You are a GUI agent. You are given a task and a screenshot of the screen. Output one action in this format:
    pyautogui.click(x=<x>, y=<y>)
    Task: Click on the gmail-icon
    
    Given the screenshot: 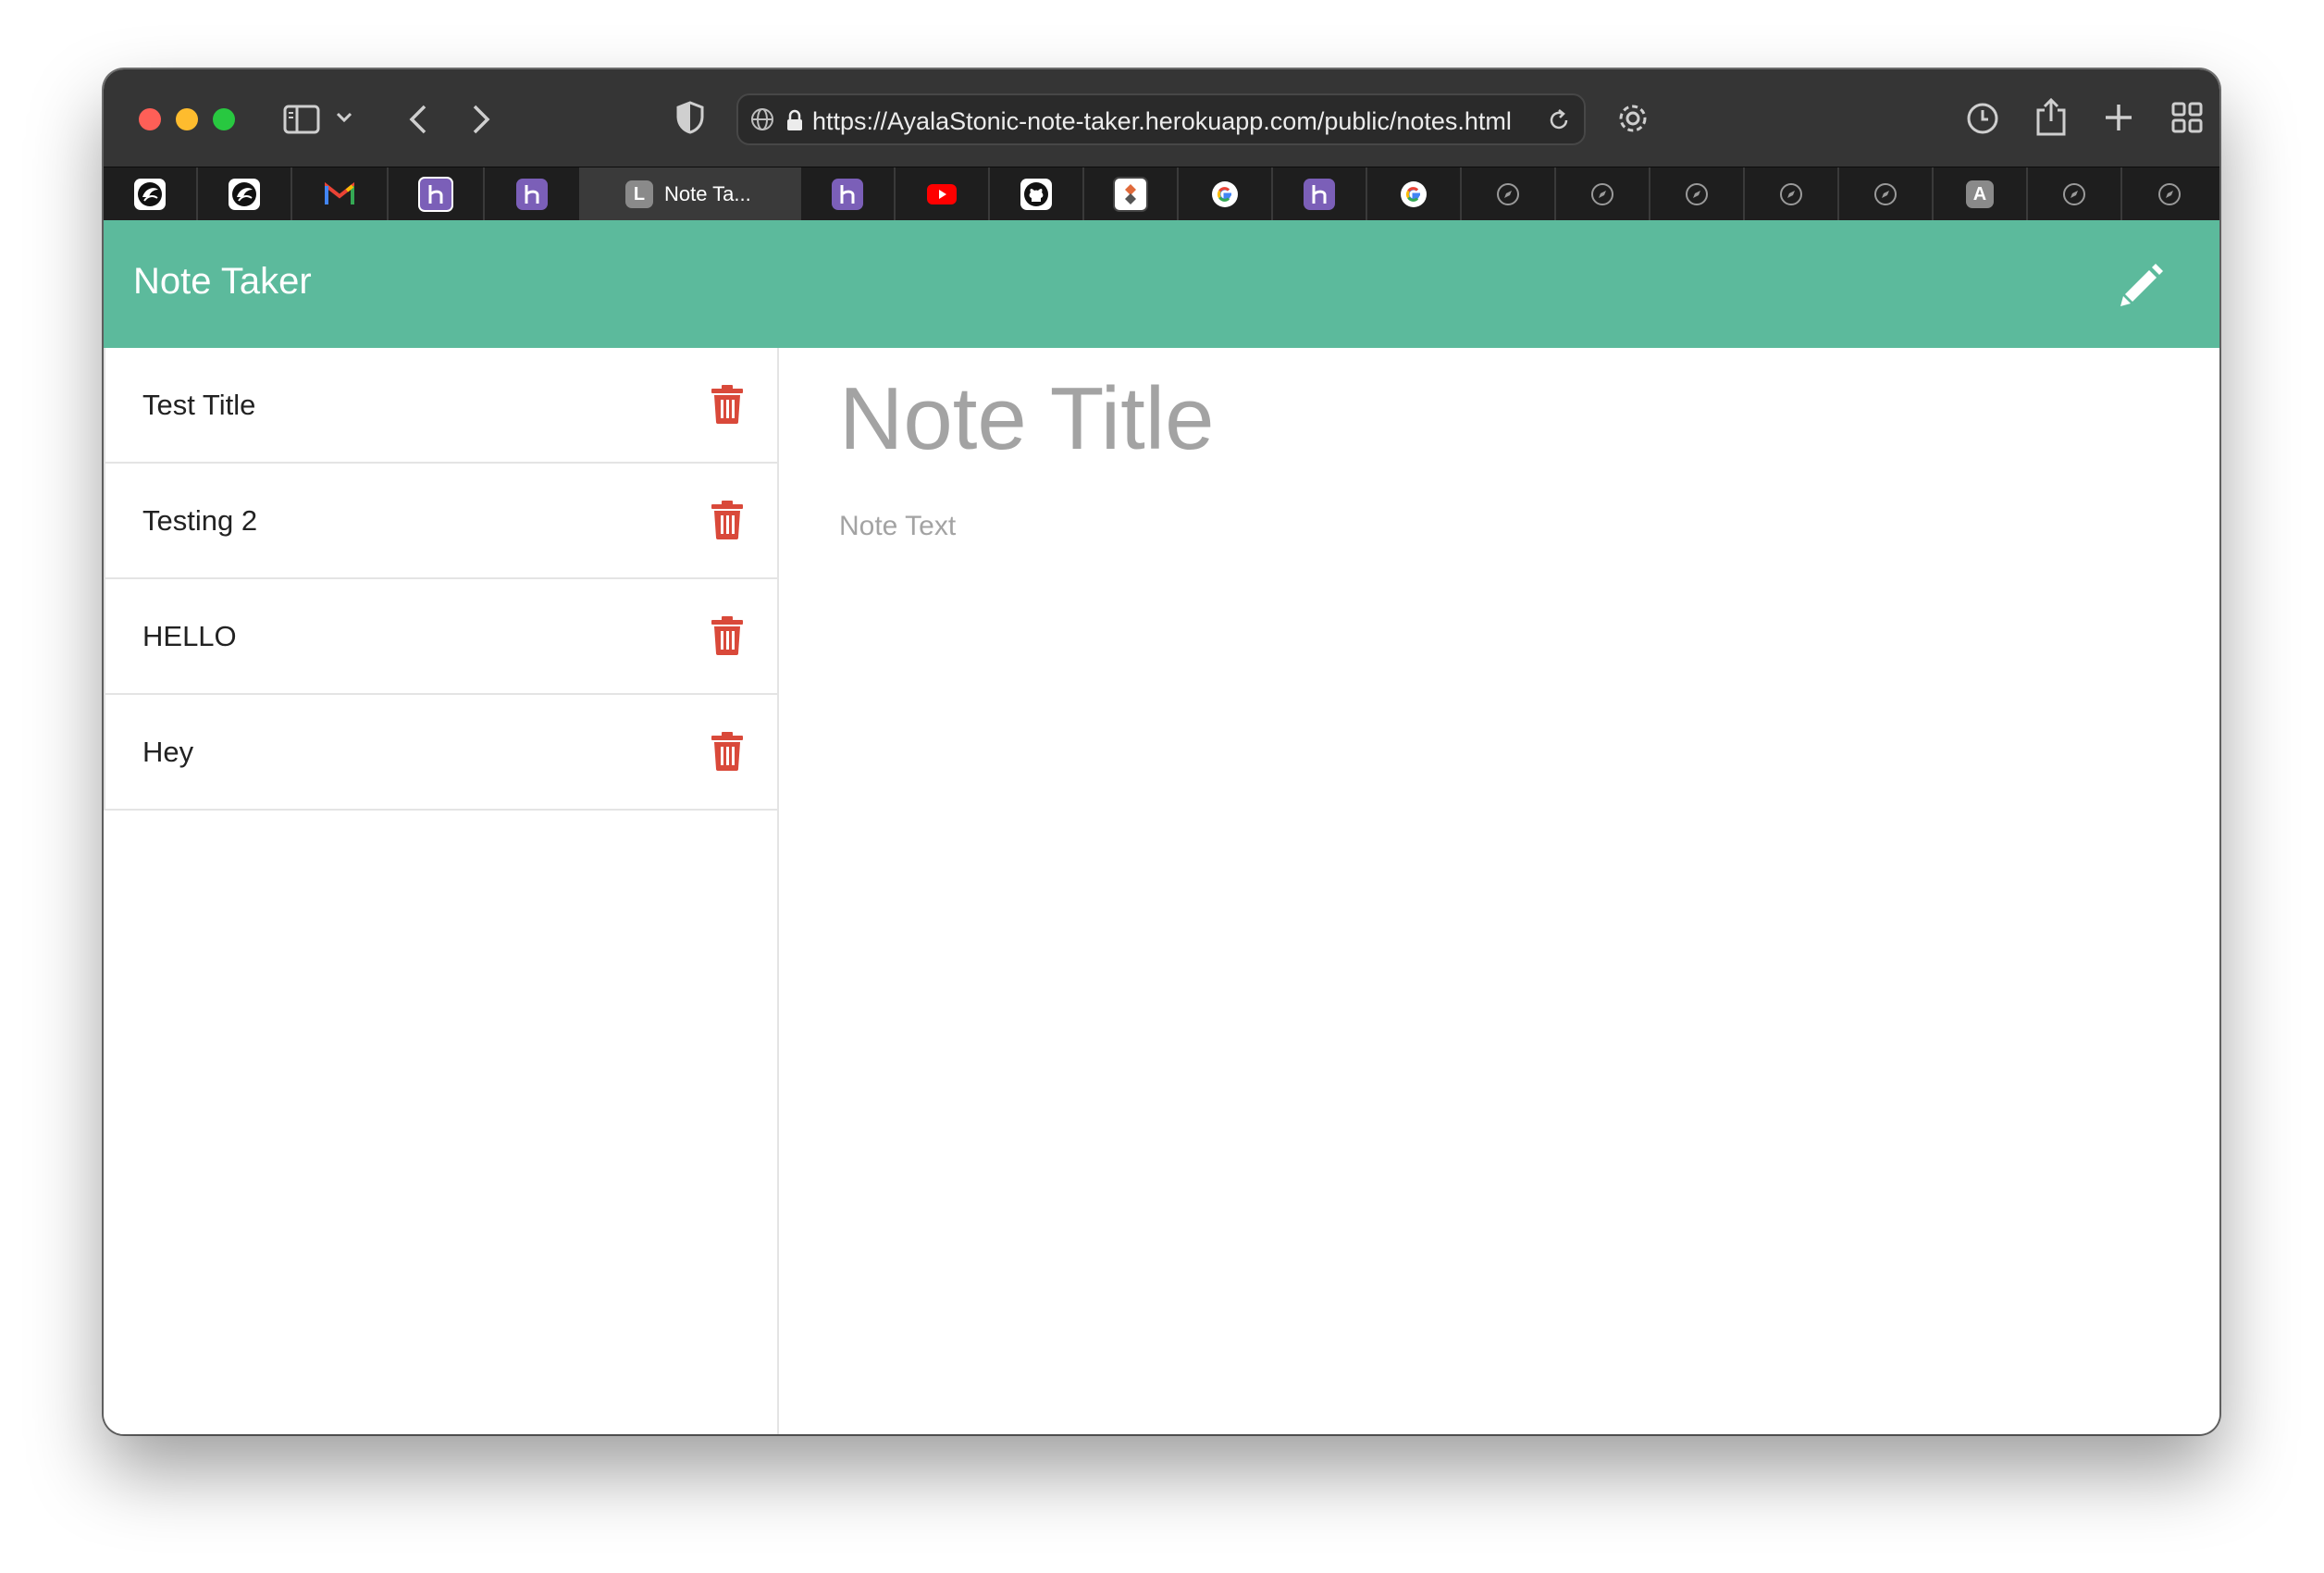 What is the action you would take?
    pyautogui.click(x=339, y=195)
    